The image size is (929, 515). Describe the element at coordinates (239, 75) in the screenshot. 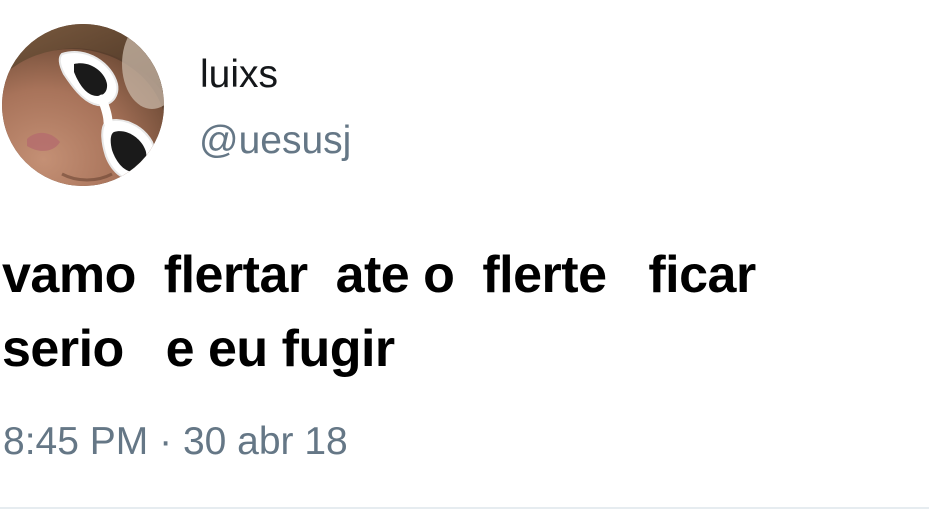

I see `display-name: luixs` at that location.